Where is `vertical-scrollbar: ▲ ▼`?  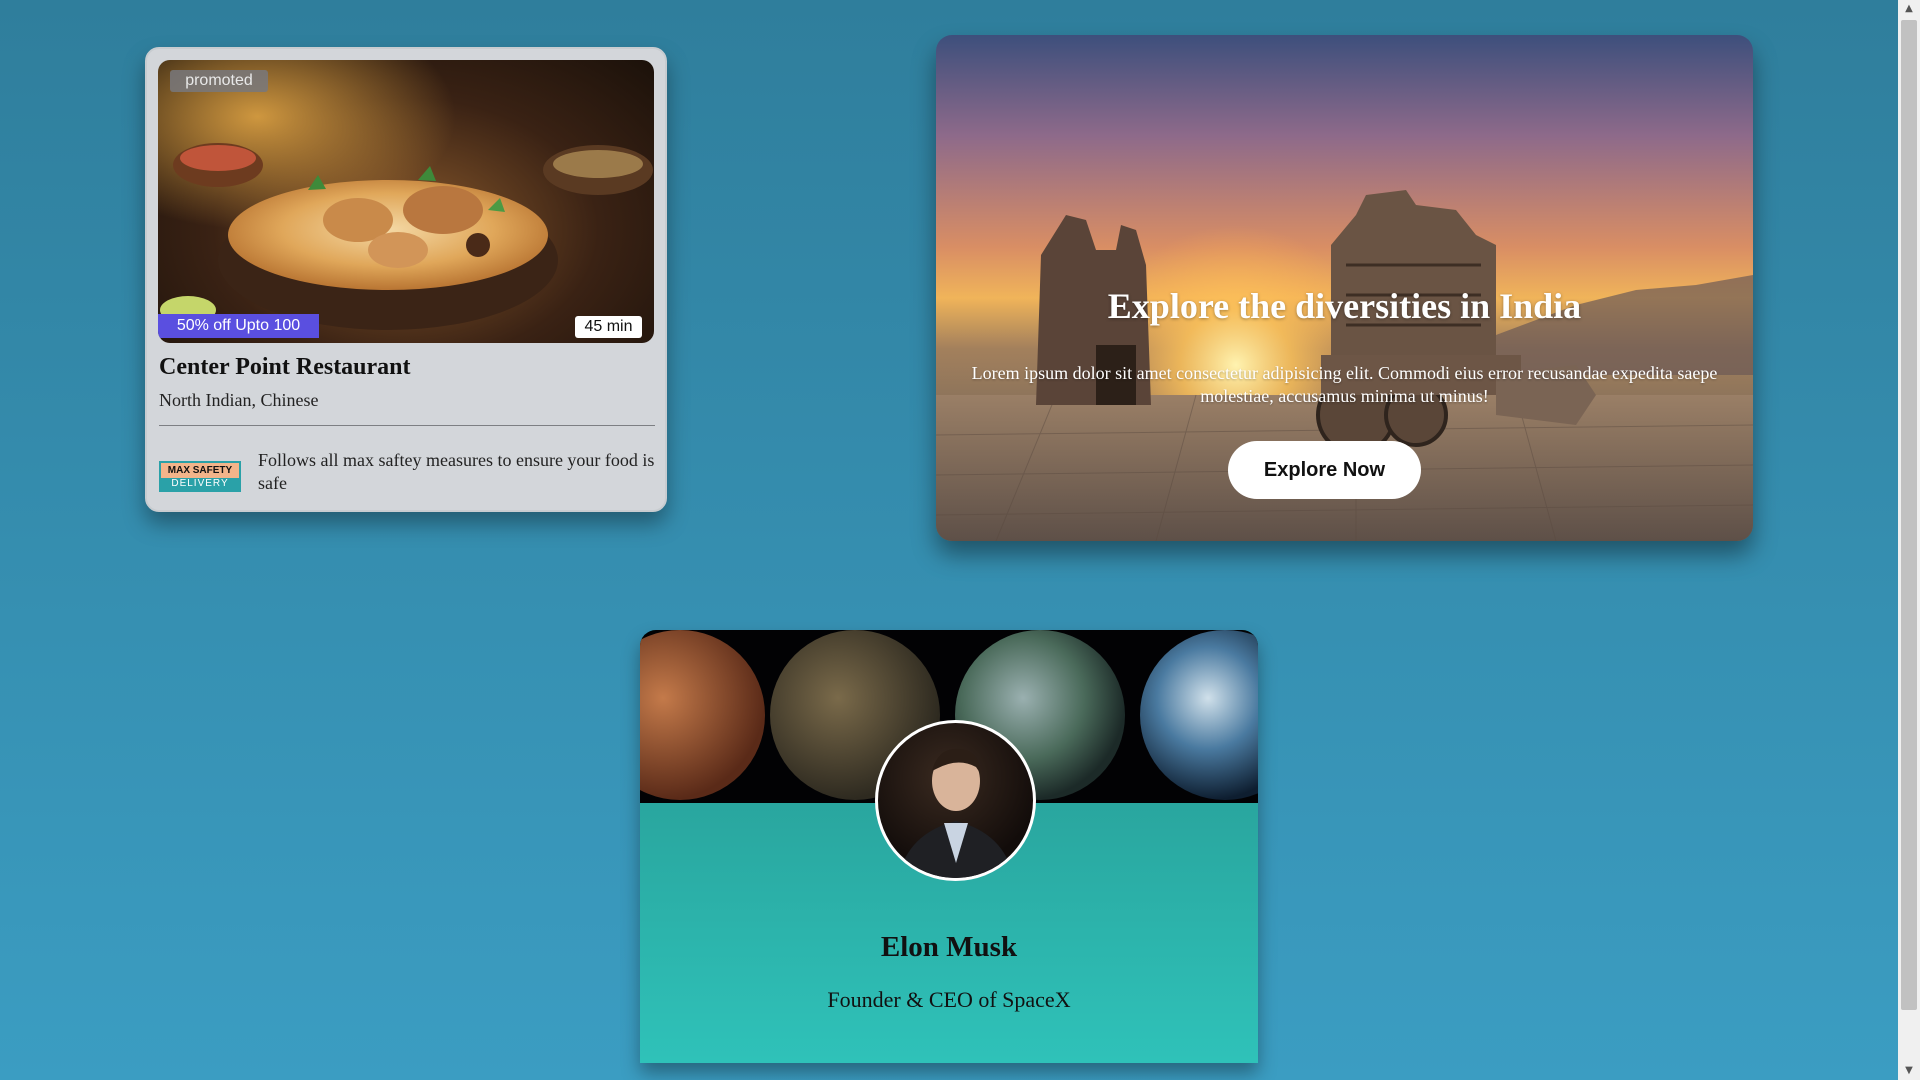 vertical-scrollbar: ▲ ▼ is located at coordinates (1909, 540).